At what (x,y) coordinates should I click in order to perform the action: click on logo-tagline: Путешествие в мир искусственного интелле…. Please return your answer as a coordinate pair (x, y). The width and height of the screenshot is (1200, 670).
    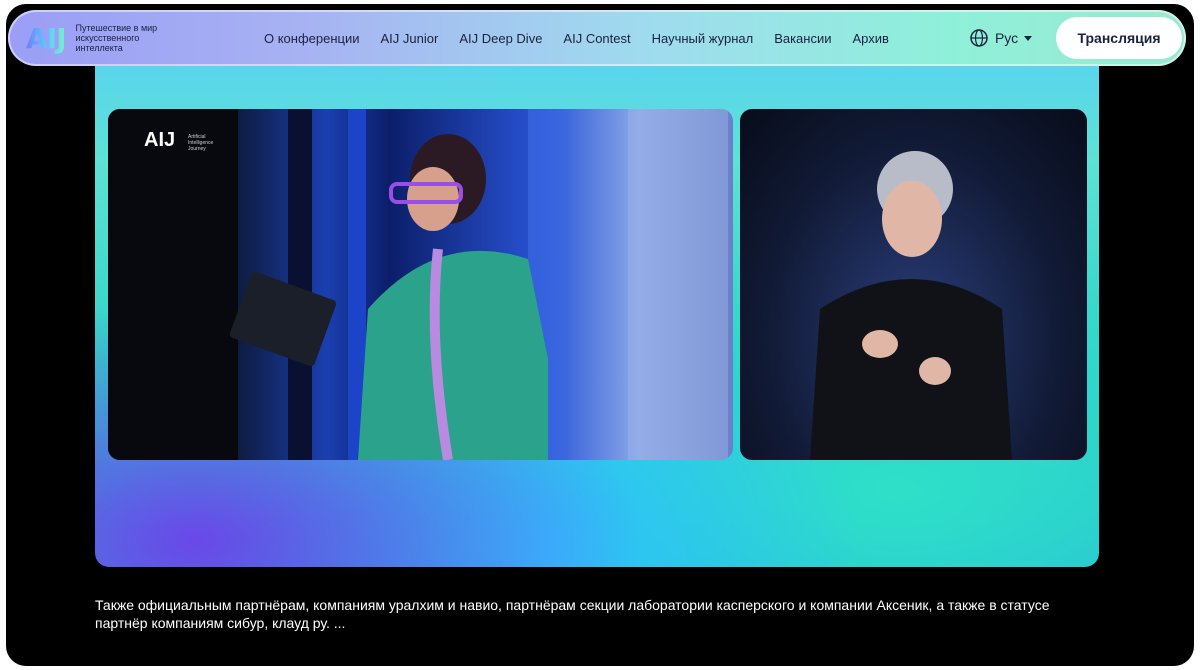
    Looking at the image, I should click on (116, 38).